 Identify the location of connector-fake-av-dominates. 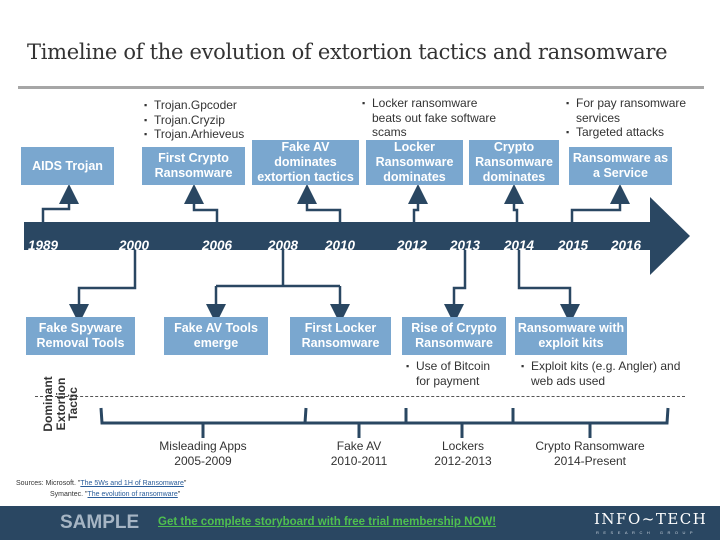
(319, 203).